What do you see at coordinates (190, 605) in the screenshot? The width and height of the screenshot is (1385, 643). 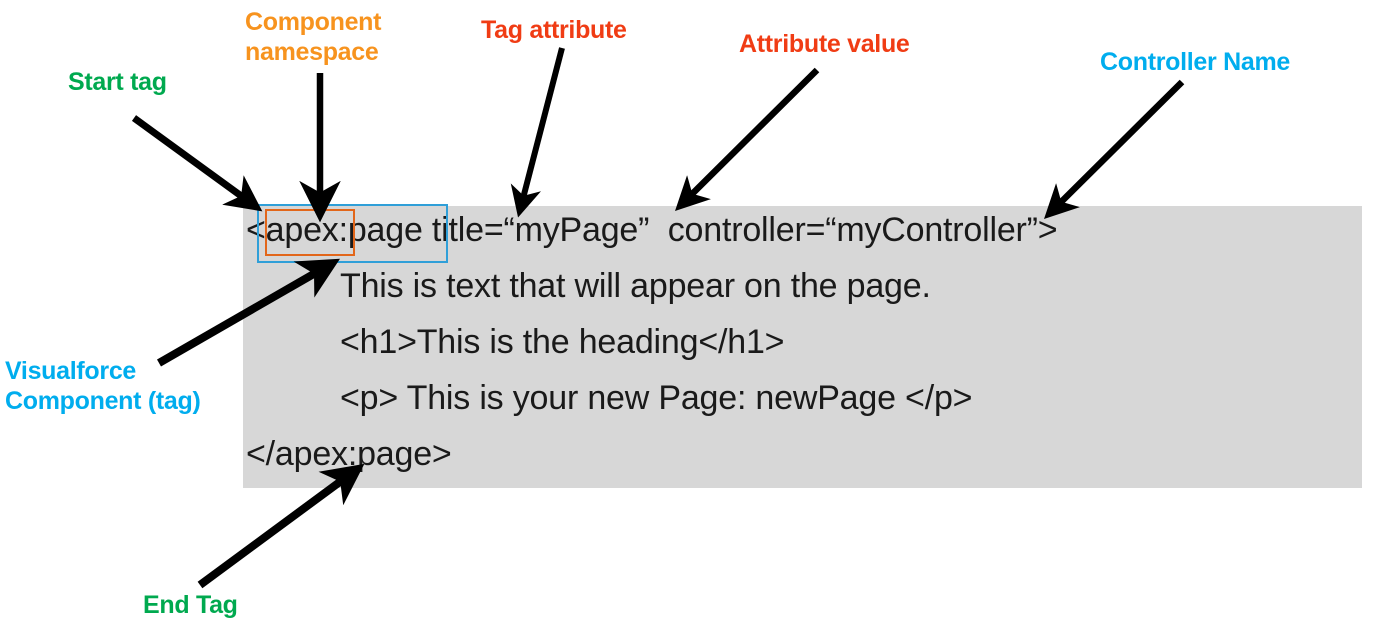 I see `label-end-tag: End Tag` at bounding box center [190, 605].